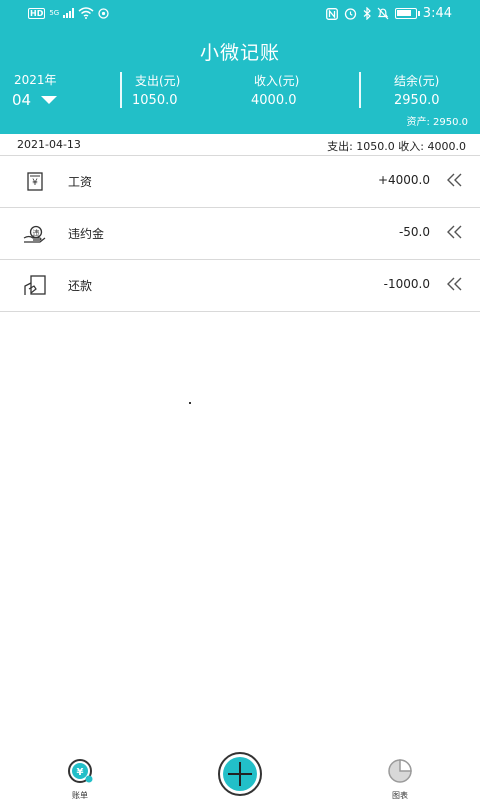 Image resolution: width=480 pixels, height=800 pixels. What do you see at coordinates (274, 100) in the screenshot?
I see `income-value: 4000.0` at bounding box center [274, 100].